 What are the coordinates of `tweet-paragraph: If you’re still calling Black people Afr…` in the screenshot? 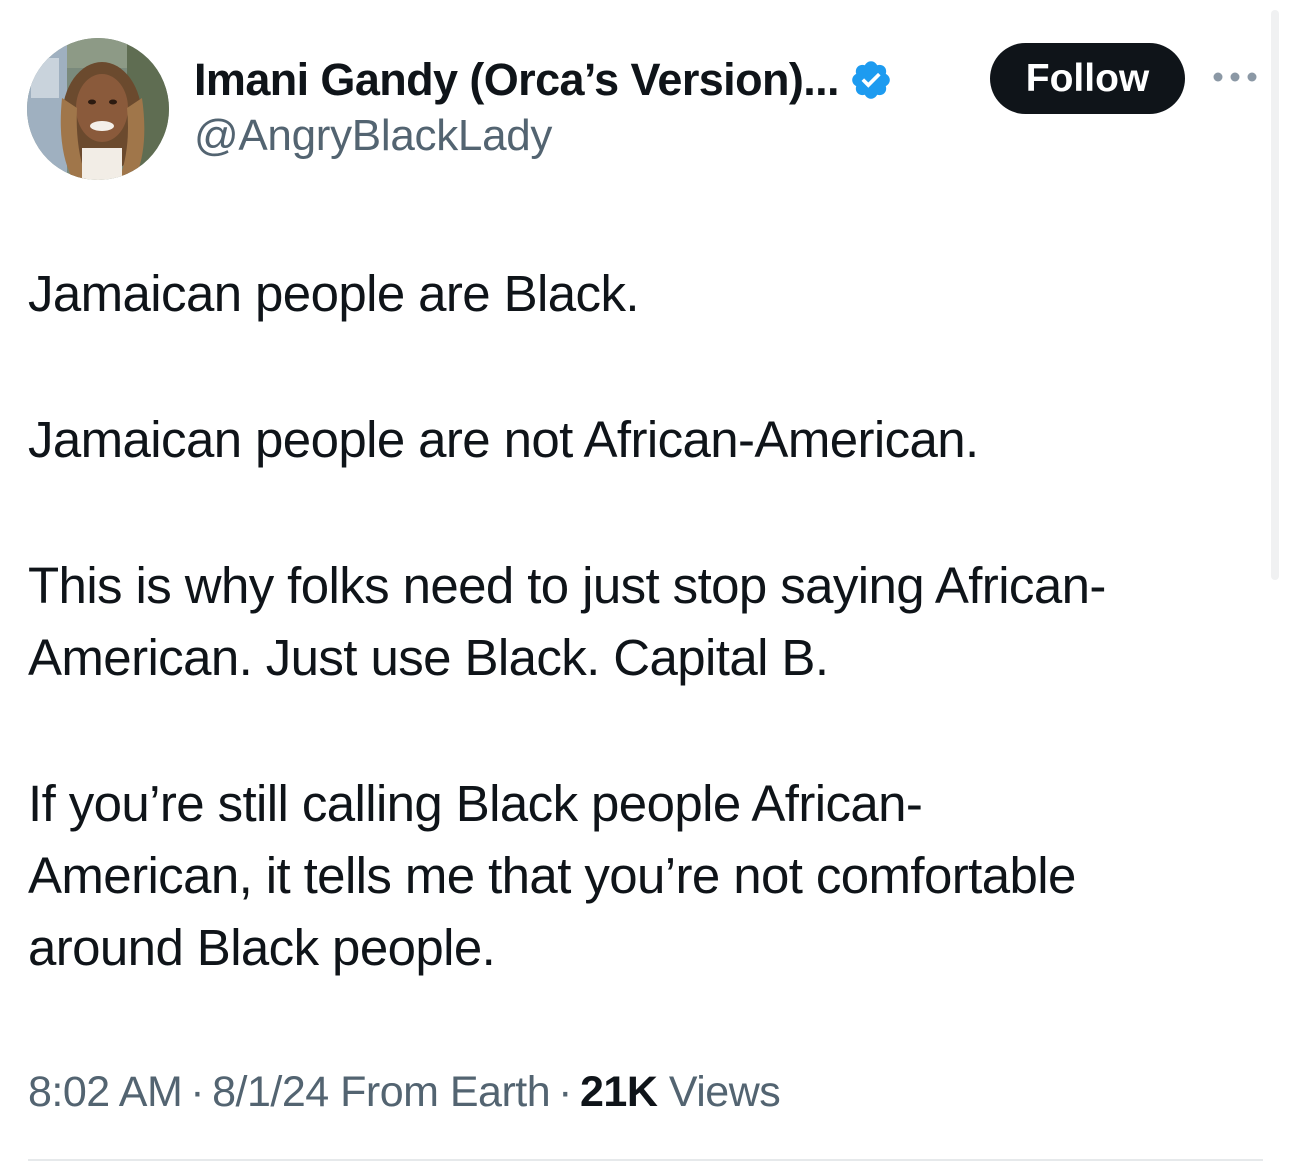 It's located at (552, 875).